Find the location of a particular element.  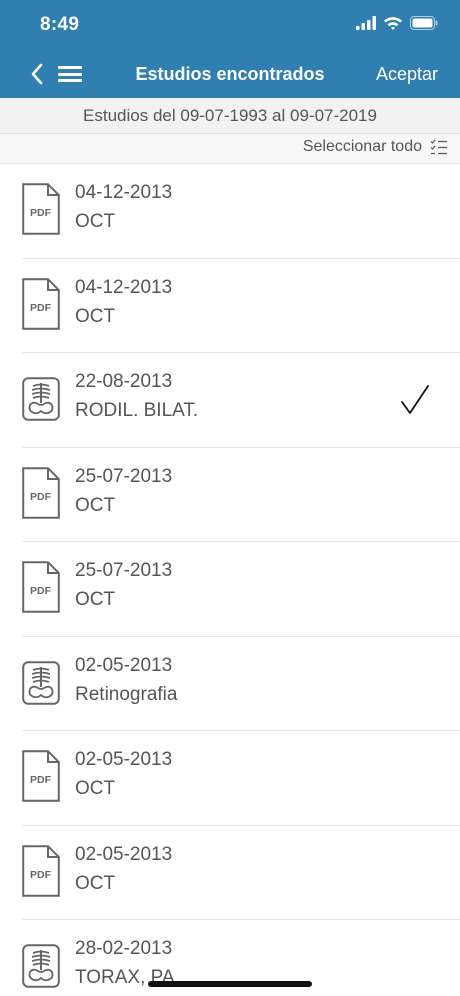

study-type: RODIL. BILAT. is located at coordinates (137, 410).